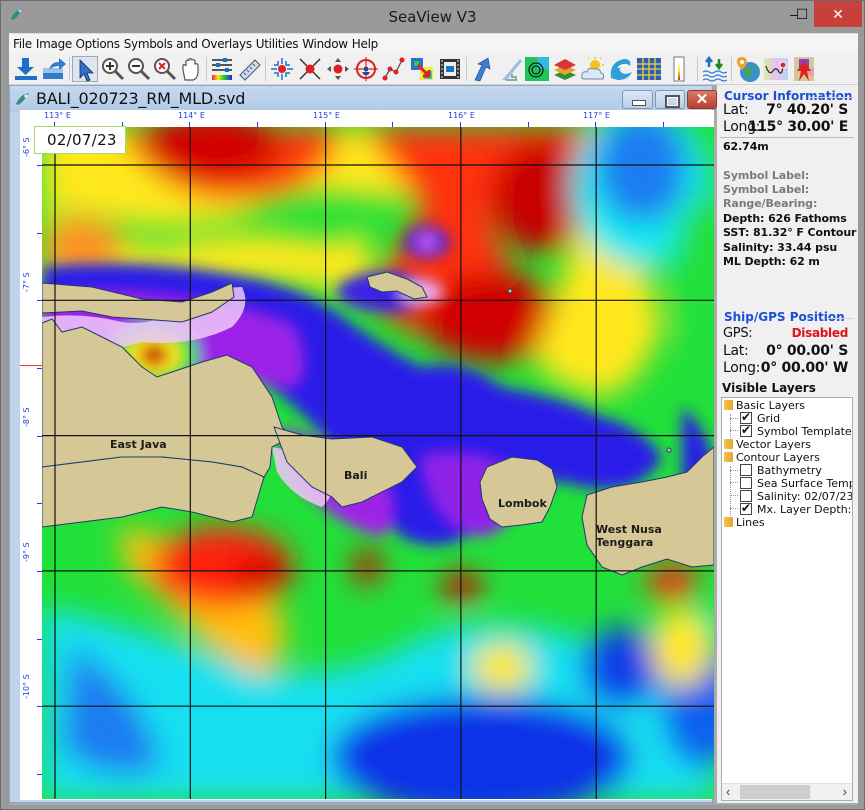  I want to click on layer-label-grid: Grid, so click(768, 418).